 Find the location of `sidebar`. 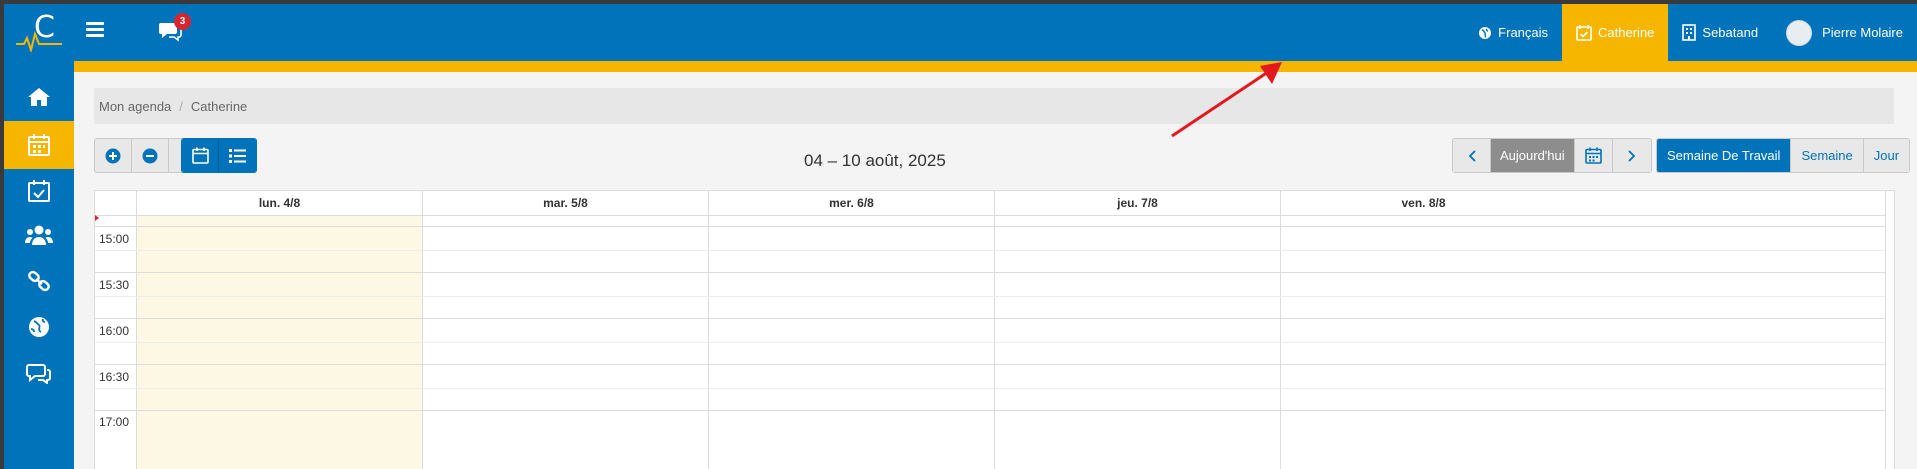

sidebar is located at coordinates (39, 265).